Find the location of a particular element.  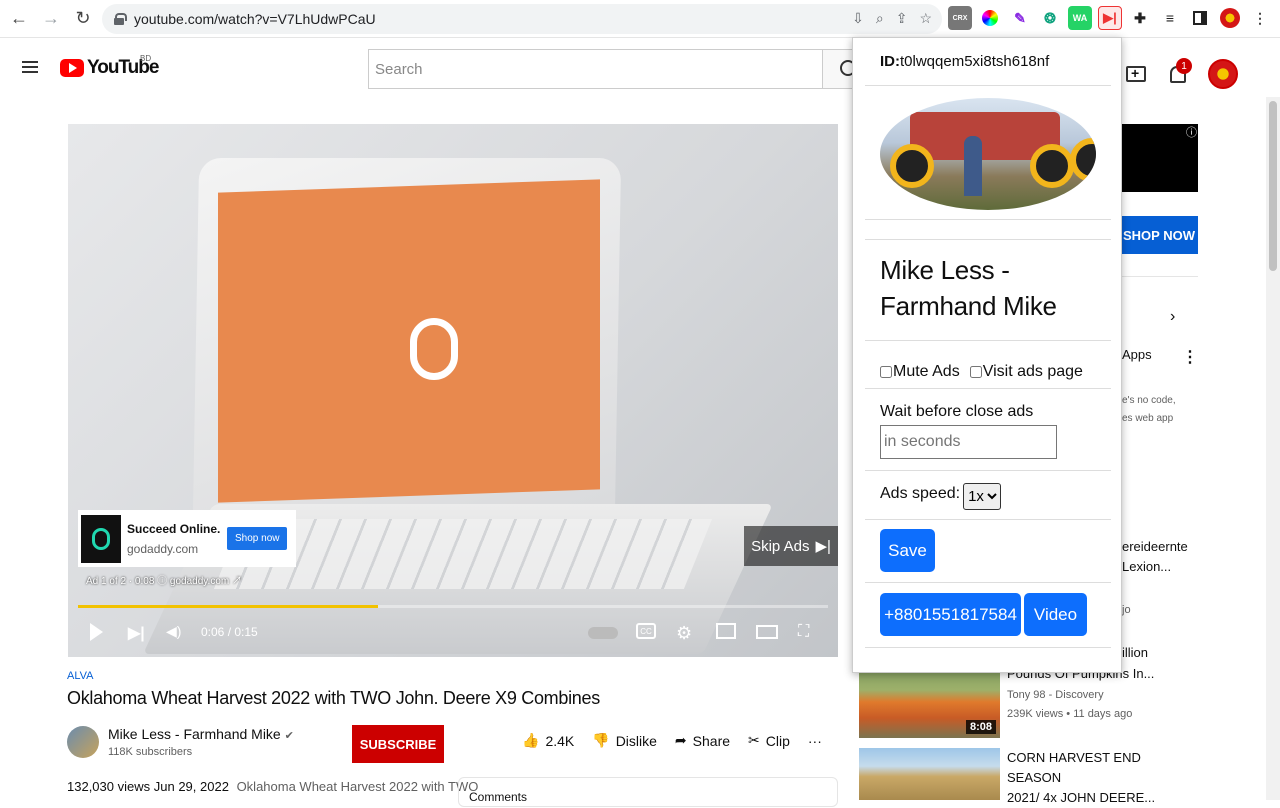

wa-extension-icon: WA is located at coordinates (1080, 18).